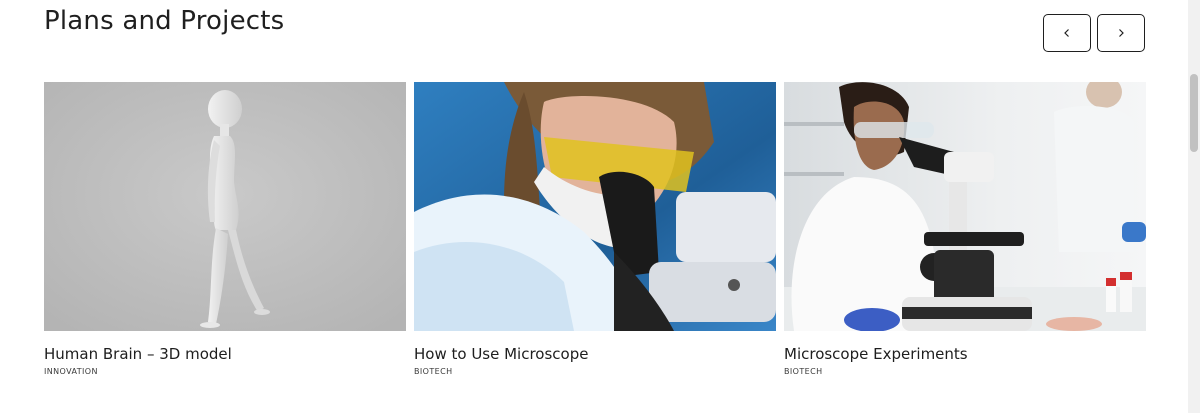 The image size is (1200, 413). I want to click on chevron-left-icon, so click(1066, 33).